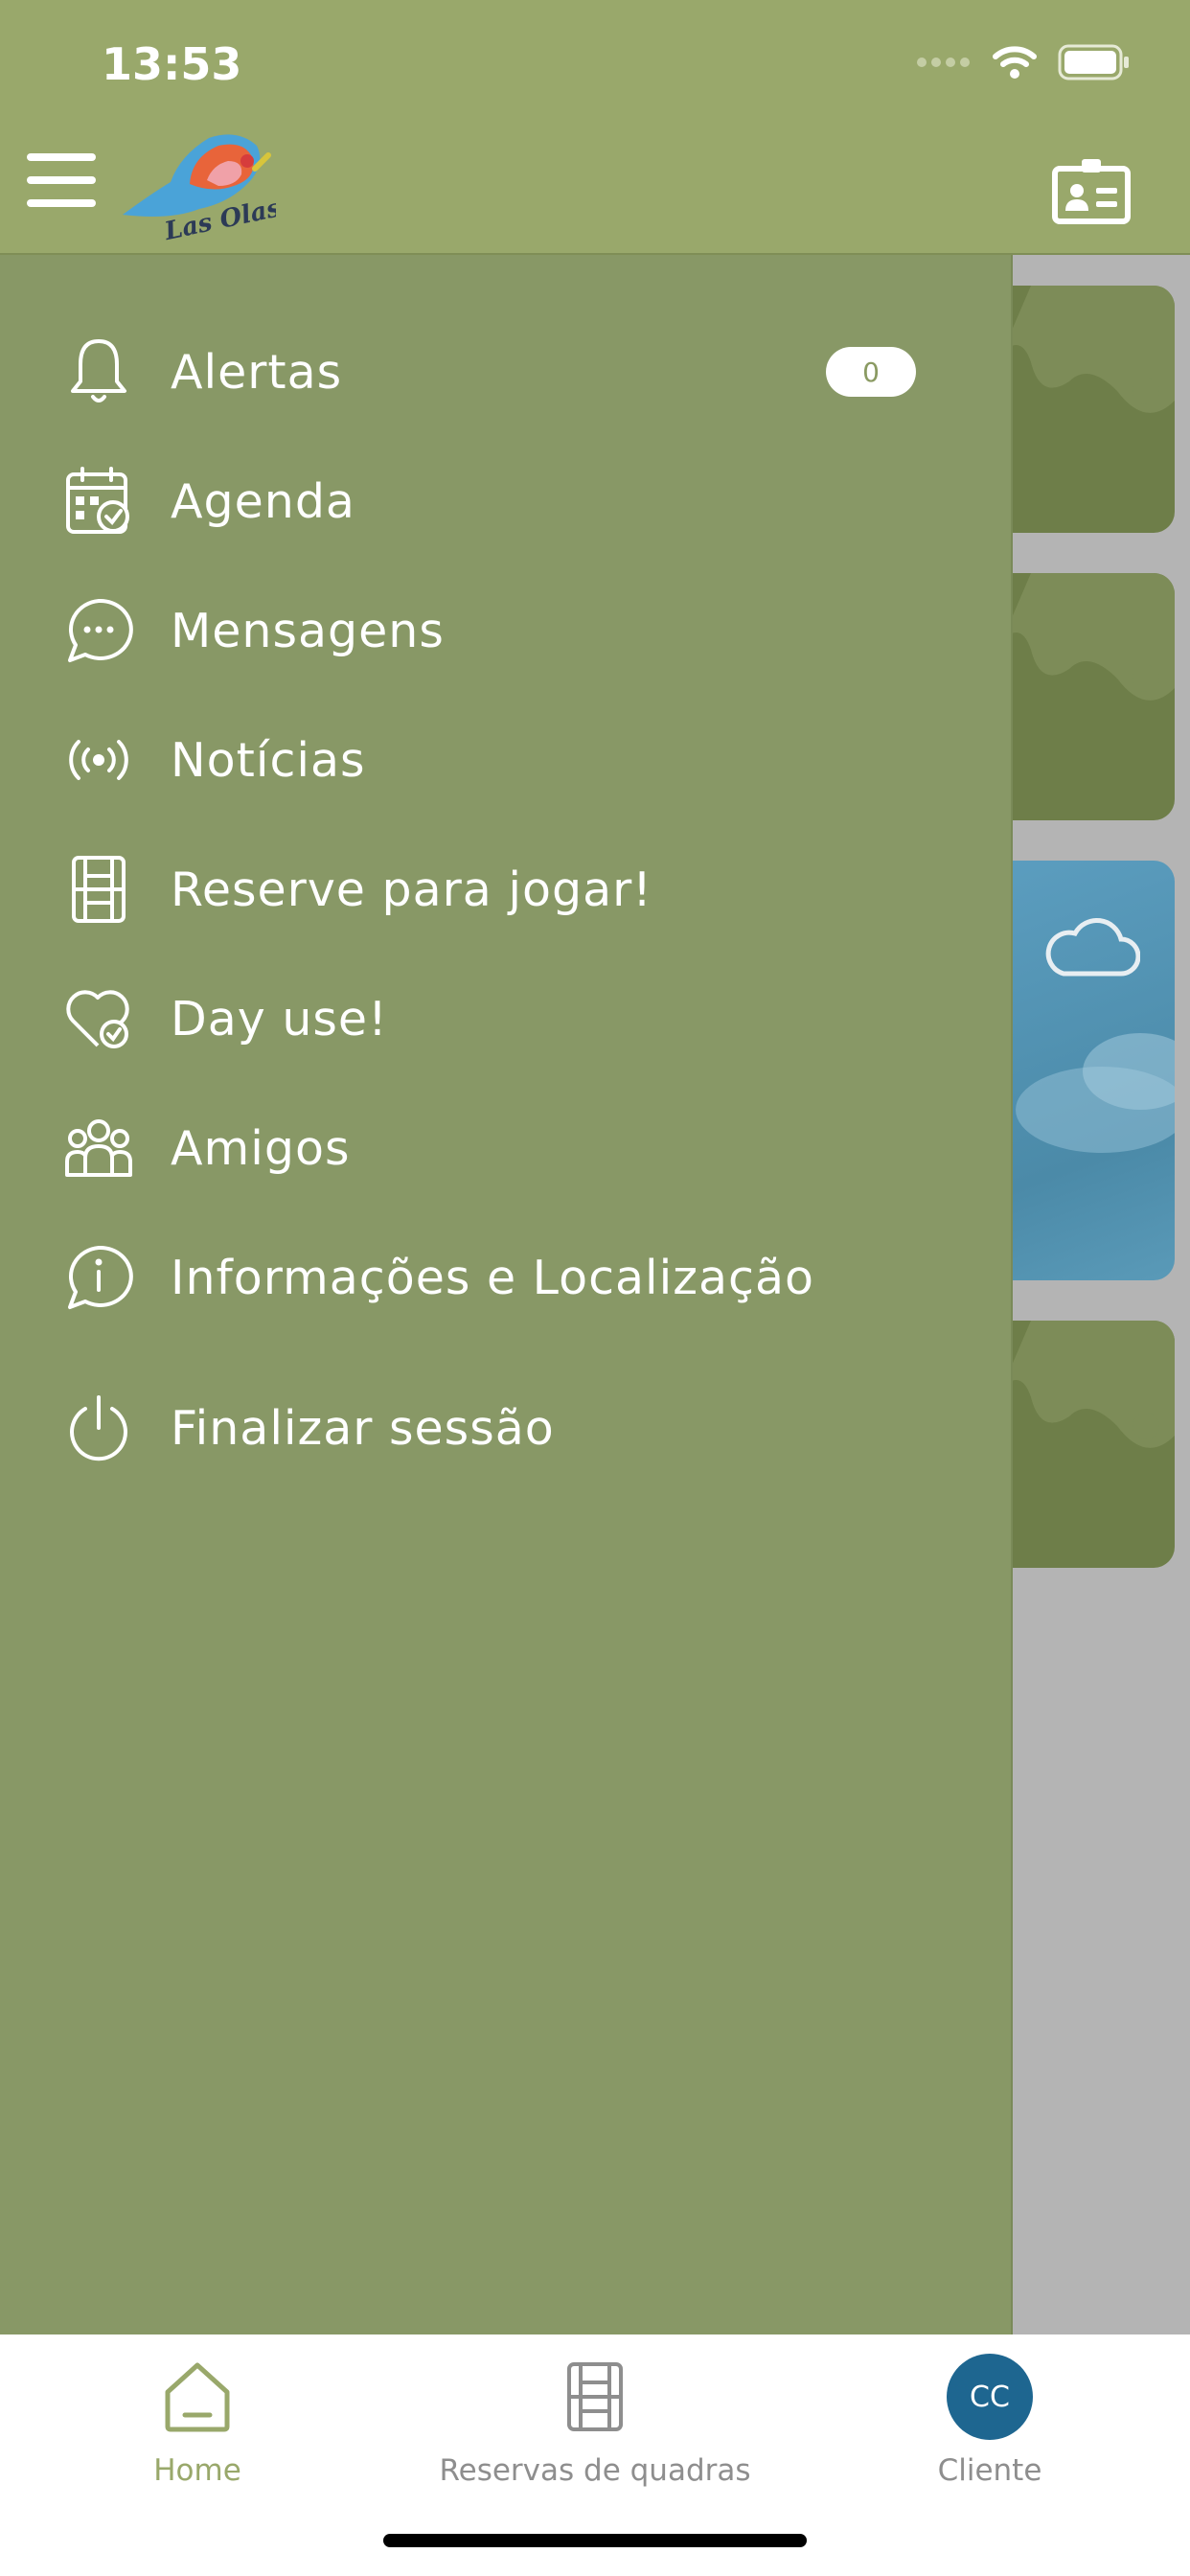  I want to click on tab-cliente: CC Cliente, so click(990, 2435).